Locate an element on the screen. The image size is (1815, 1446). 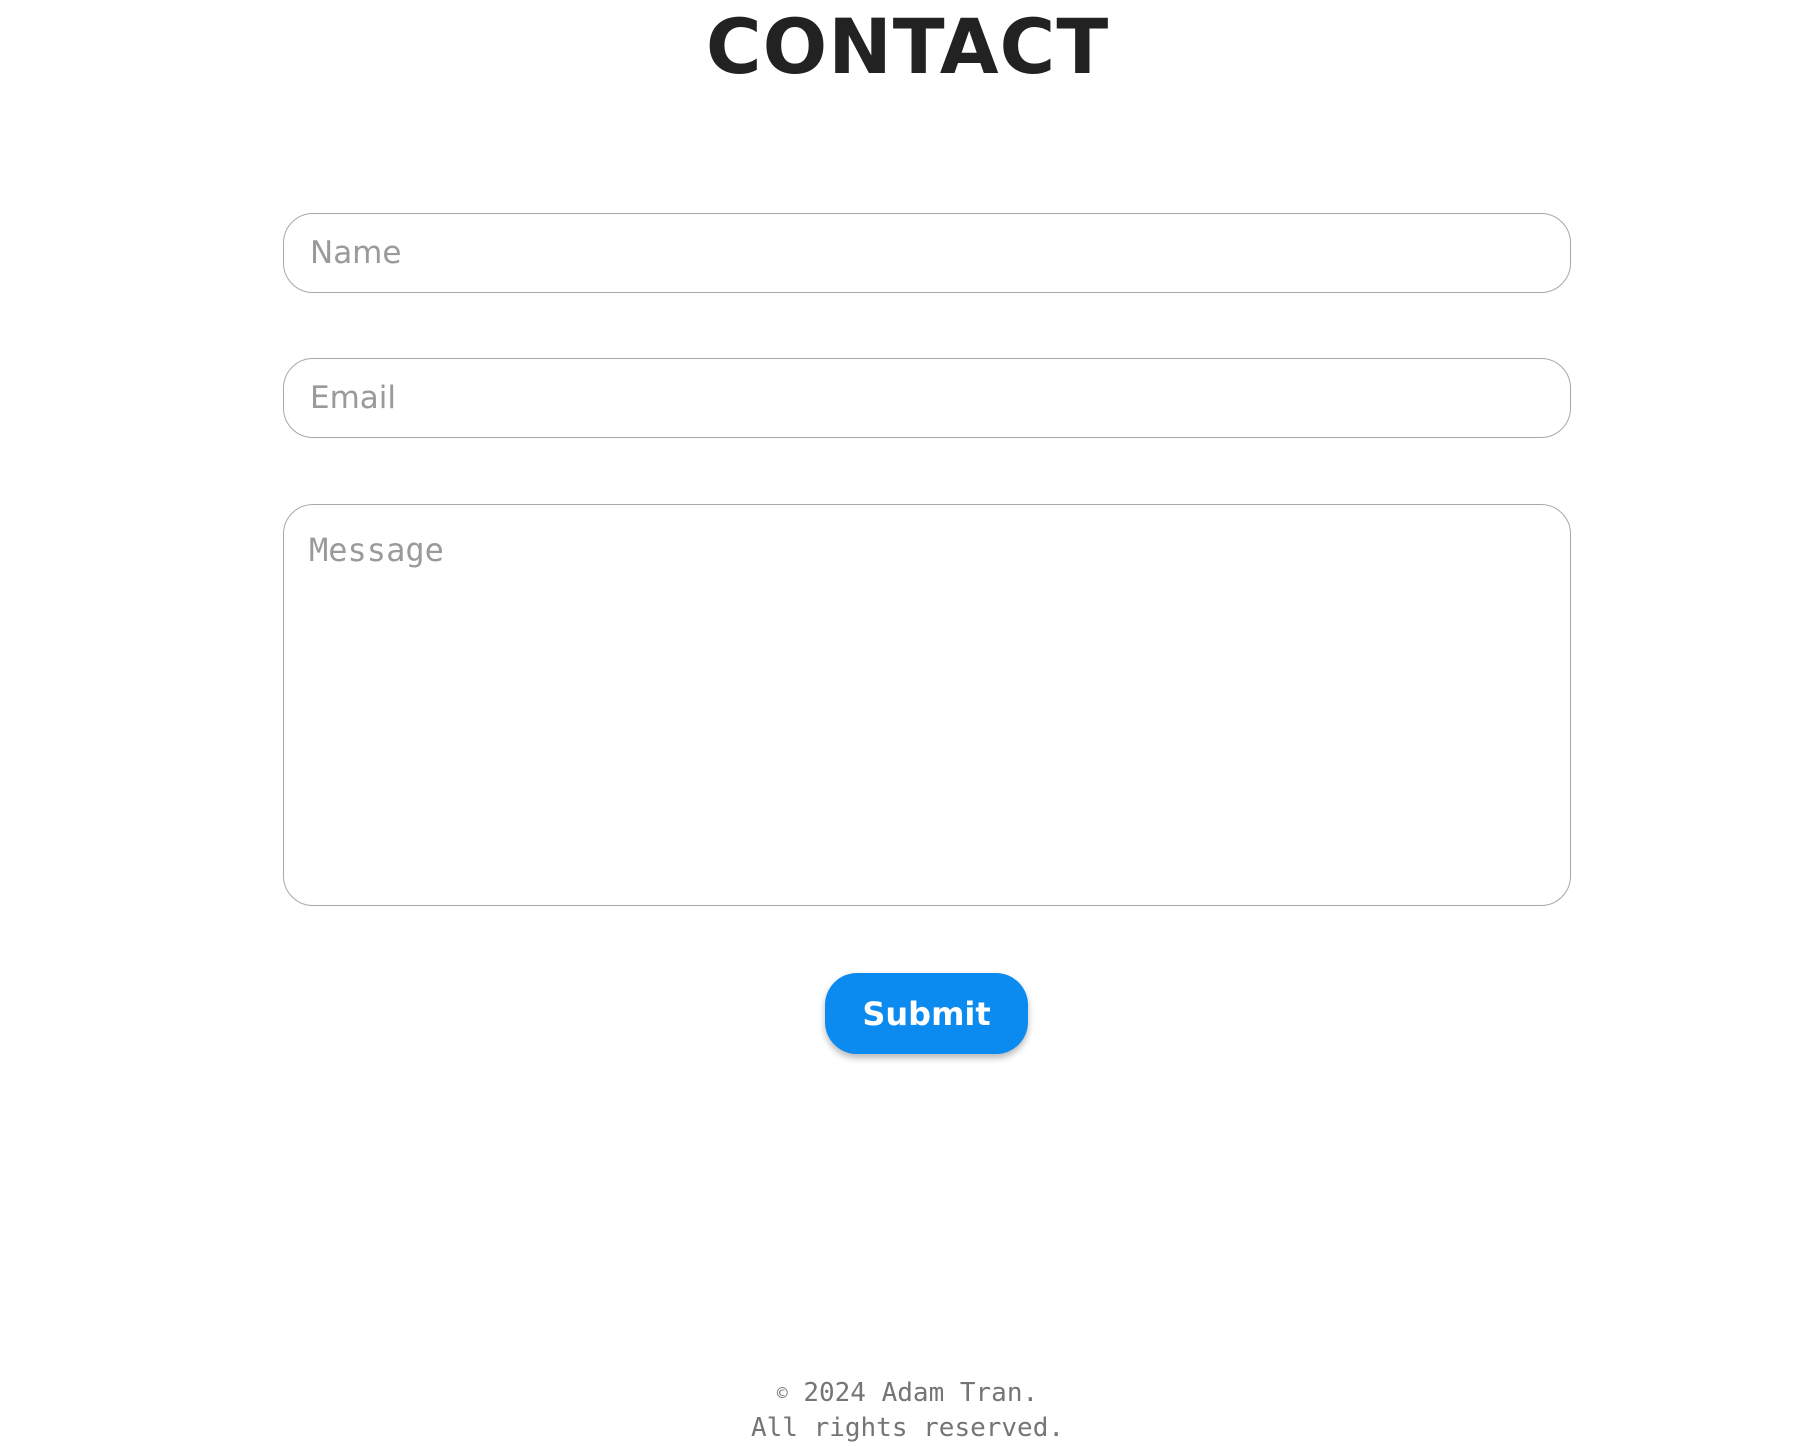
copyright-line: © 2024 Adam Tran. is located at coordinates (907, 1393).